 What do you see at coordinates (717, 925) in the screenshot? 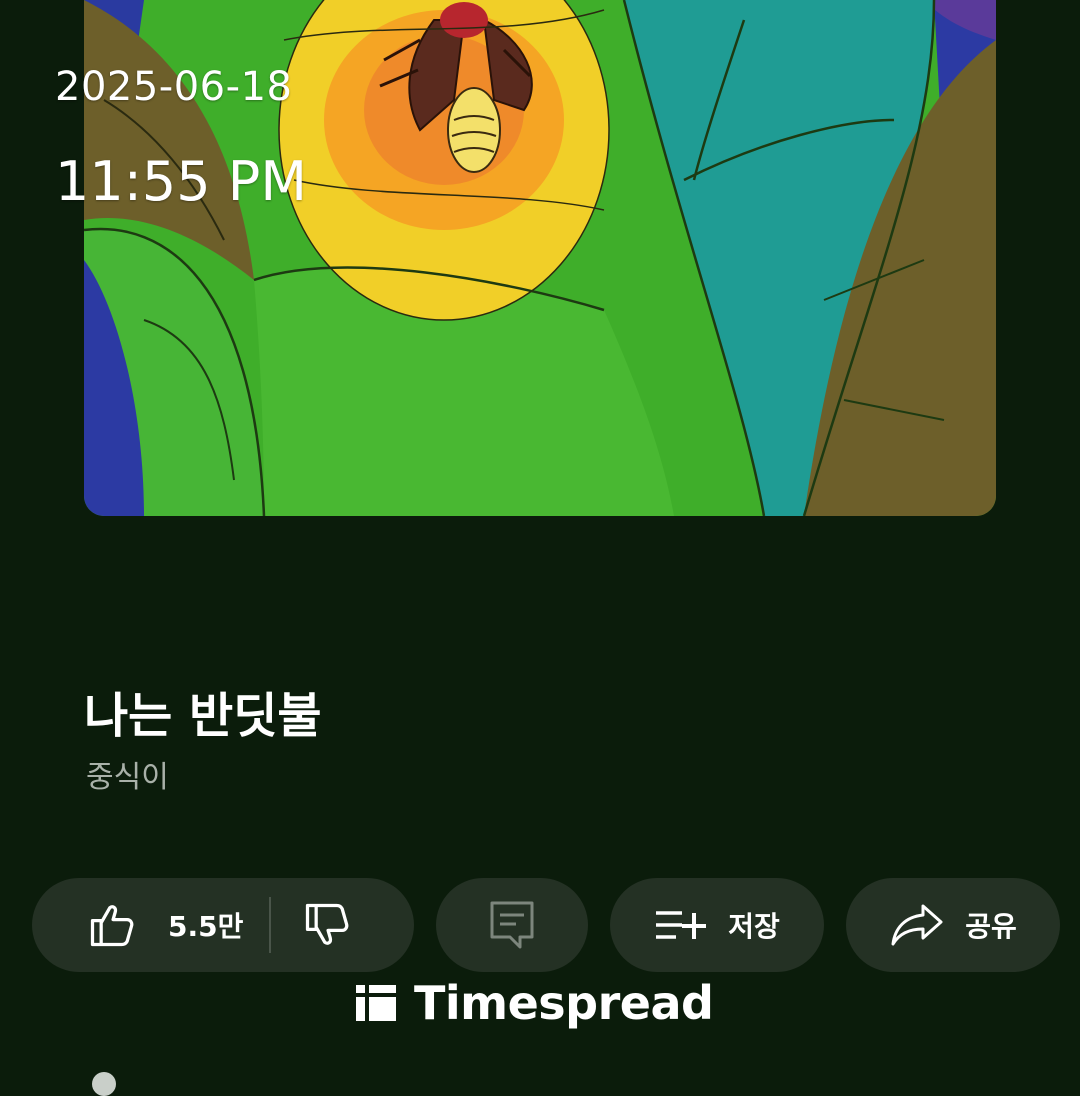
I see `save-button: 저장` at bounding box center [717, 925].